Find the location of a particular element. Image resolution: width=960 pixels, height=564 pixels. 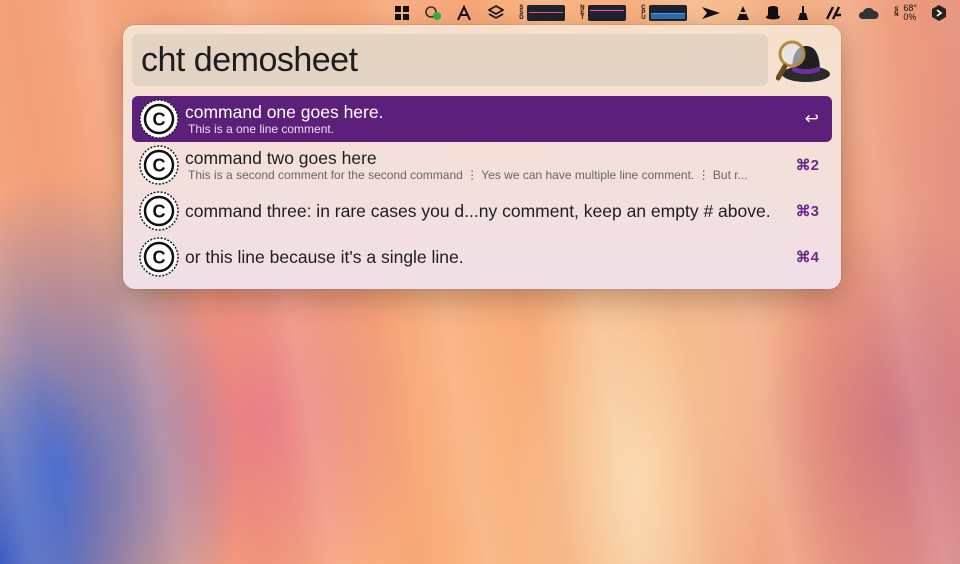

cpu-label: CPU is located at coordinates (643, 12).